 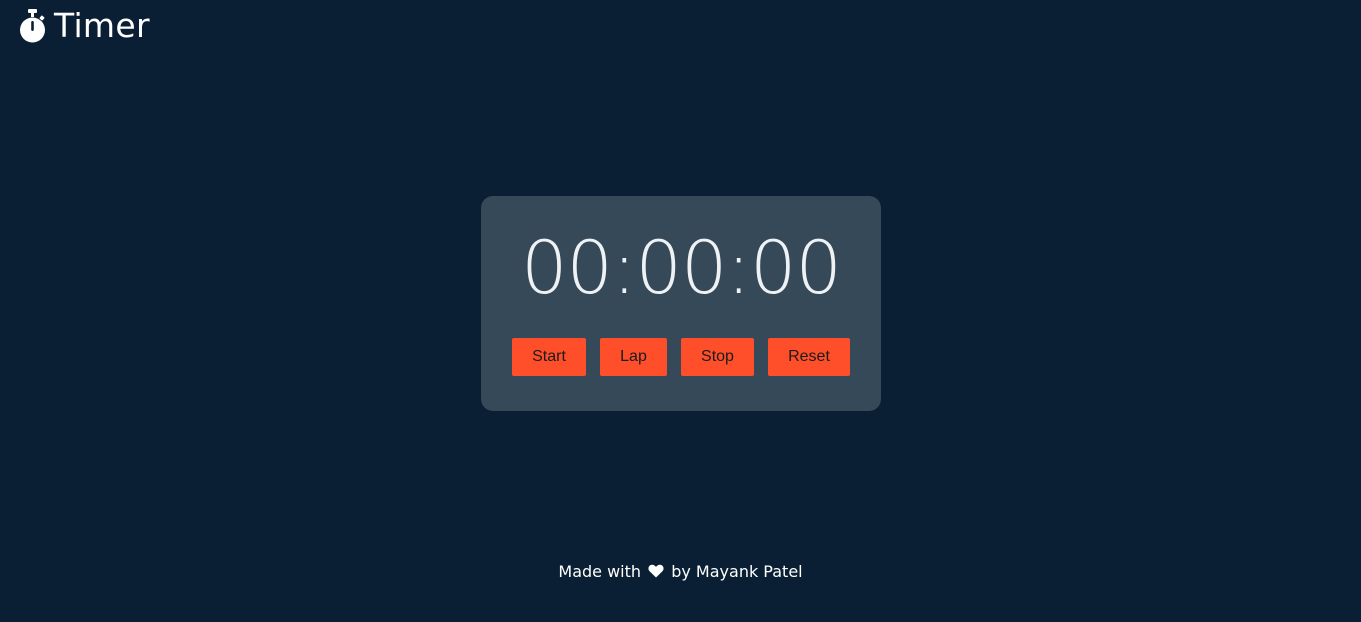 What do you see at coordinates (600, 571) in the screenshot?
I see `footer-made-with: Made with` at bounding box center [600, 571].